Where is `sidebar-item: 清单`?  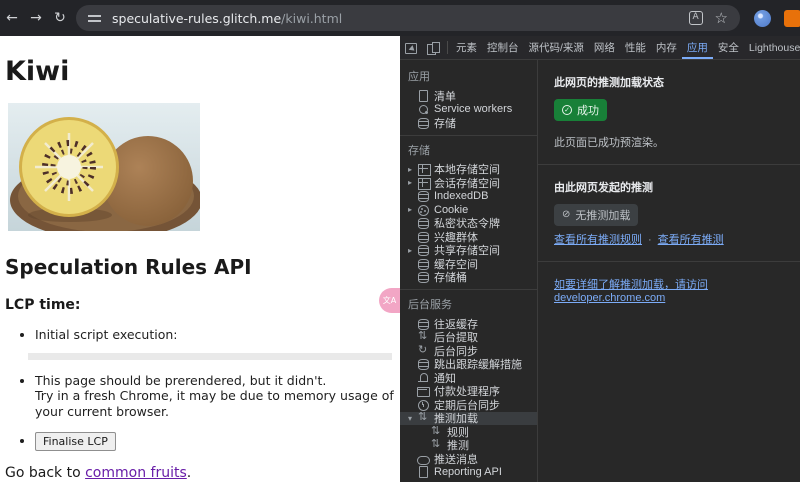 sidebar-item: 清单 is located at coordinates (468, 96).